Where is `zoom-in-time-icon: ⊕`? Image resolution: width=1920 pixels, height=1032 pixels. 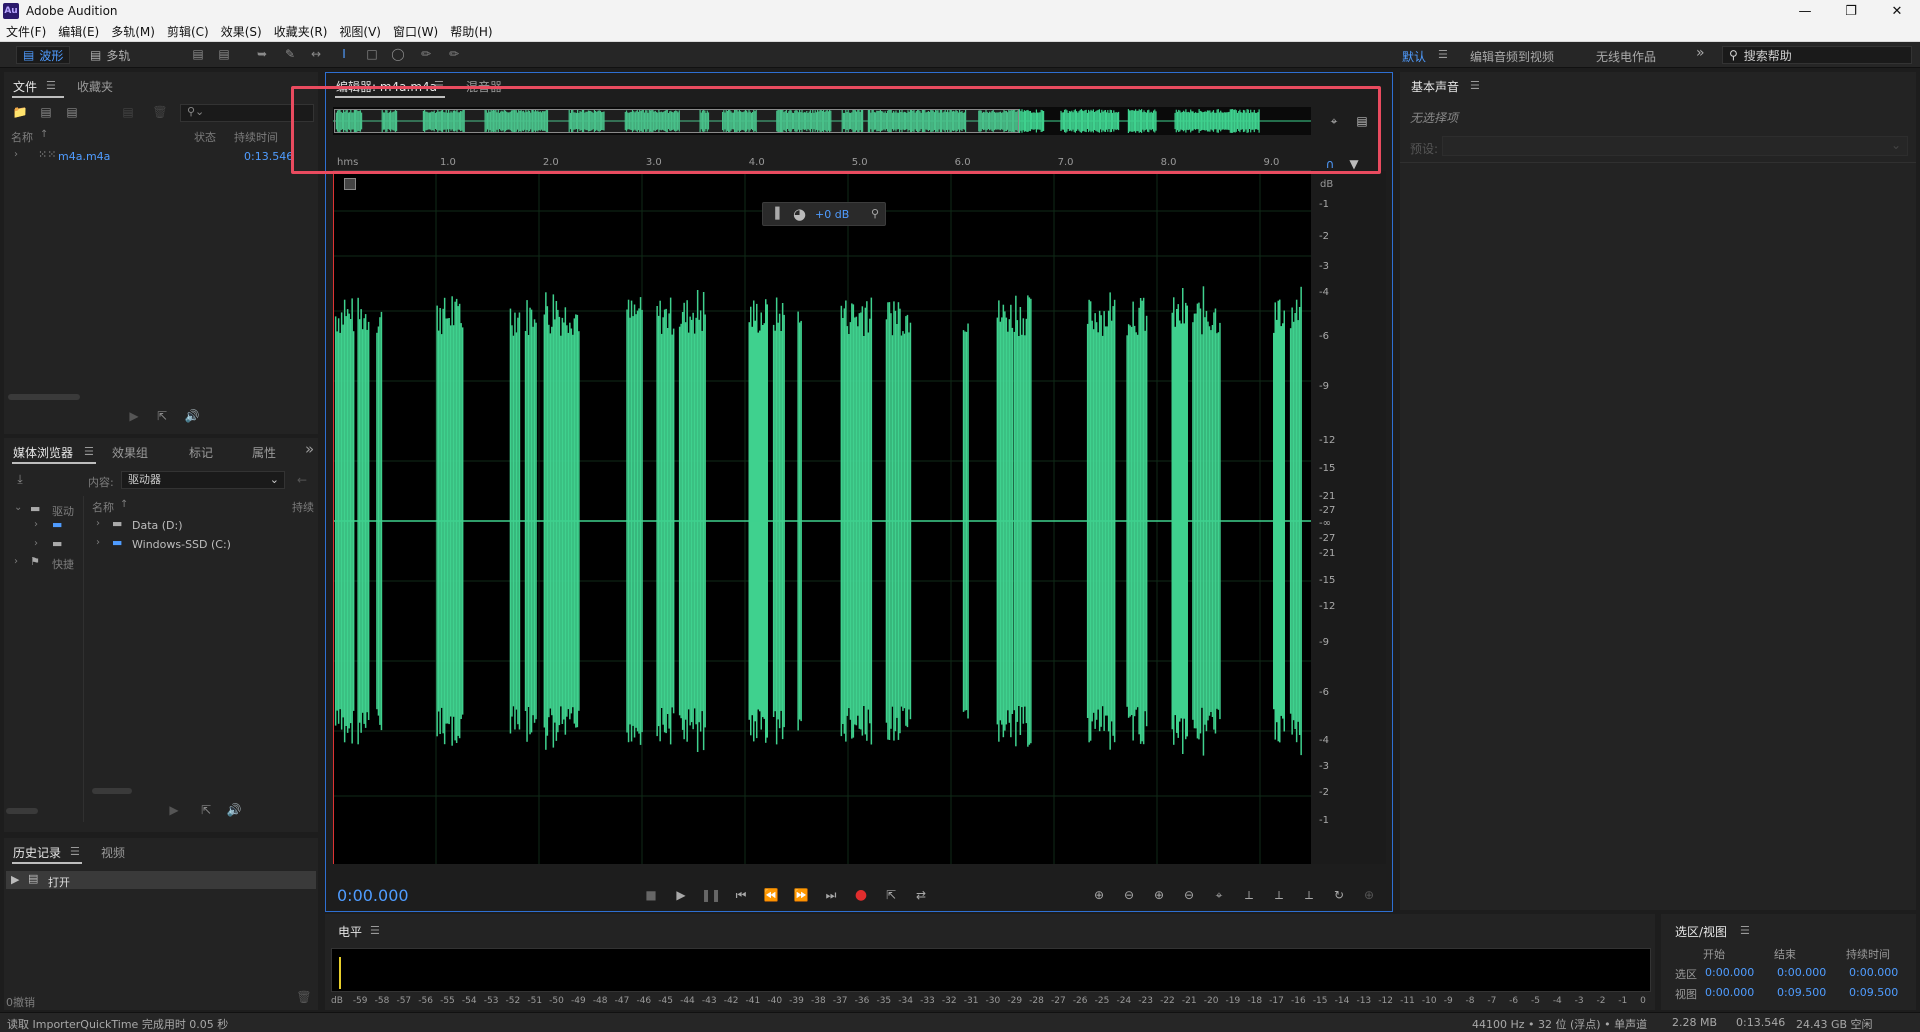
zoom-in-time-icon: ⊕ is located at coordinates (1159, 895).